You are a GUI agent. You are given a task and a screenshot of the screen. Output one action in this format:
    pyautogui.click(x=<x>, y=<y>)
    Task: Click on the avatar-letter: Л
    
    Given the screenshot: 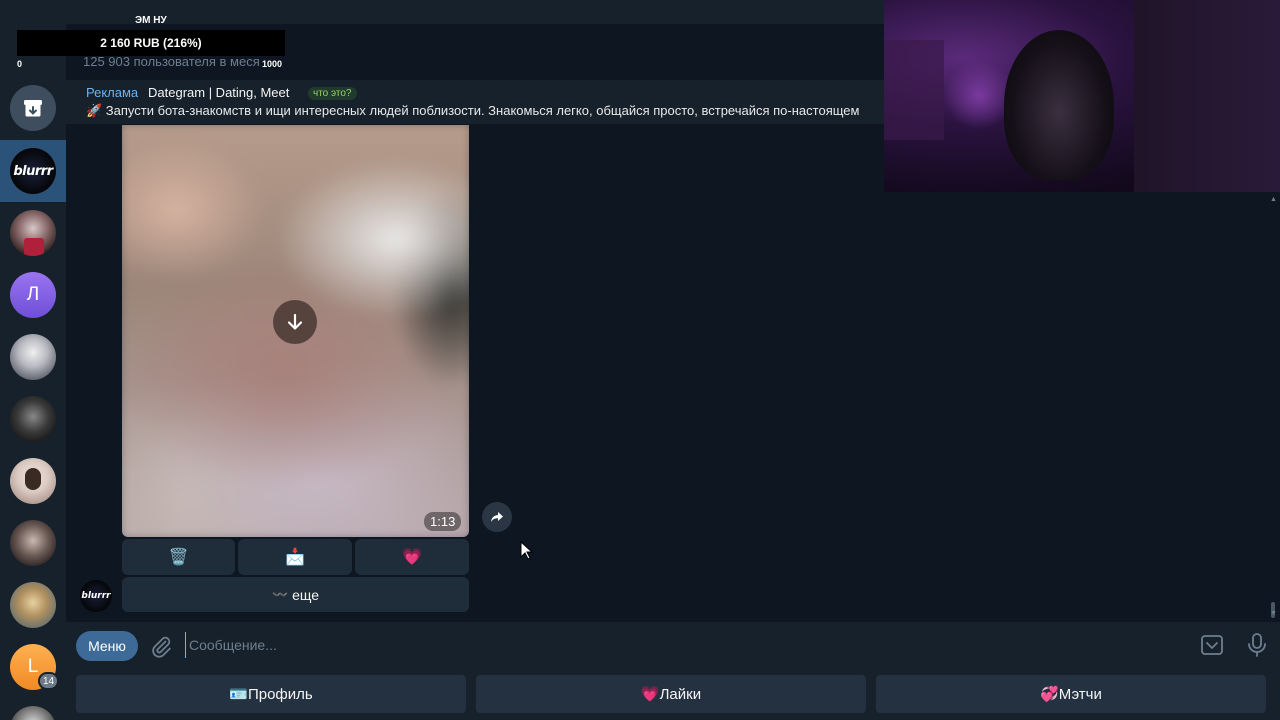 What is the action you would take?
    pyautogui.click(x=33, y=294)
    